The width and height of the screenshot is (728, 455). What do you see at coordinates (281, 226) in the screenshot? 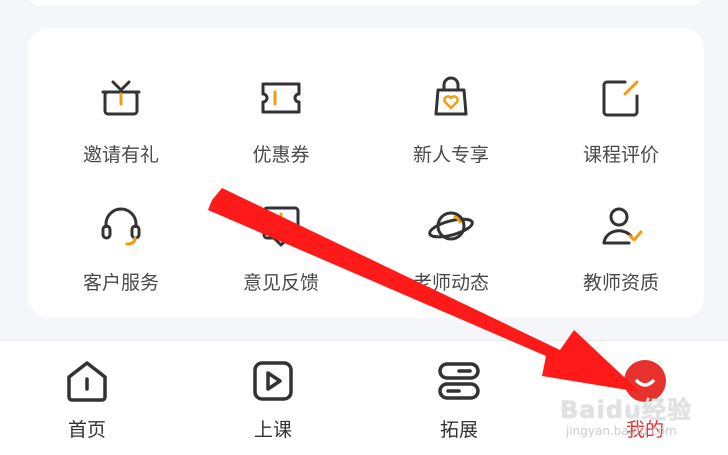
I see `feedback-icon` at bounding box center [281, 226].